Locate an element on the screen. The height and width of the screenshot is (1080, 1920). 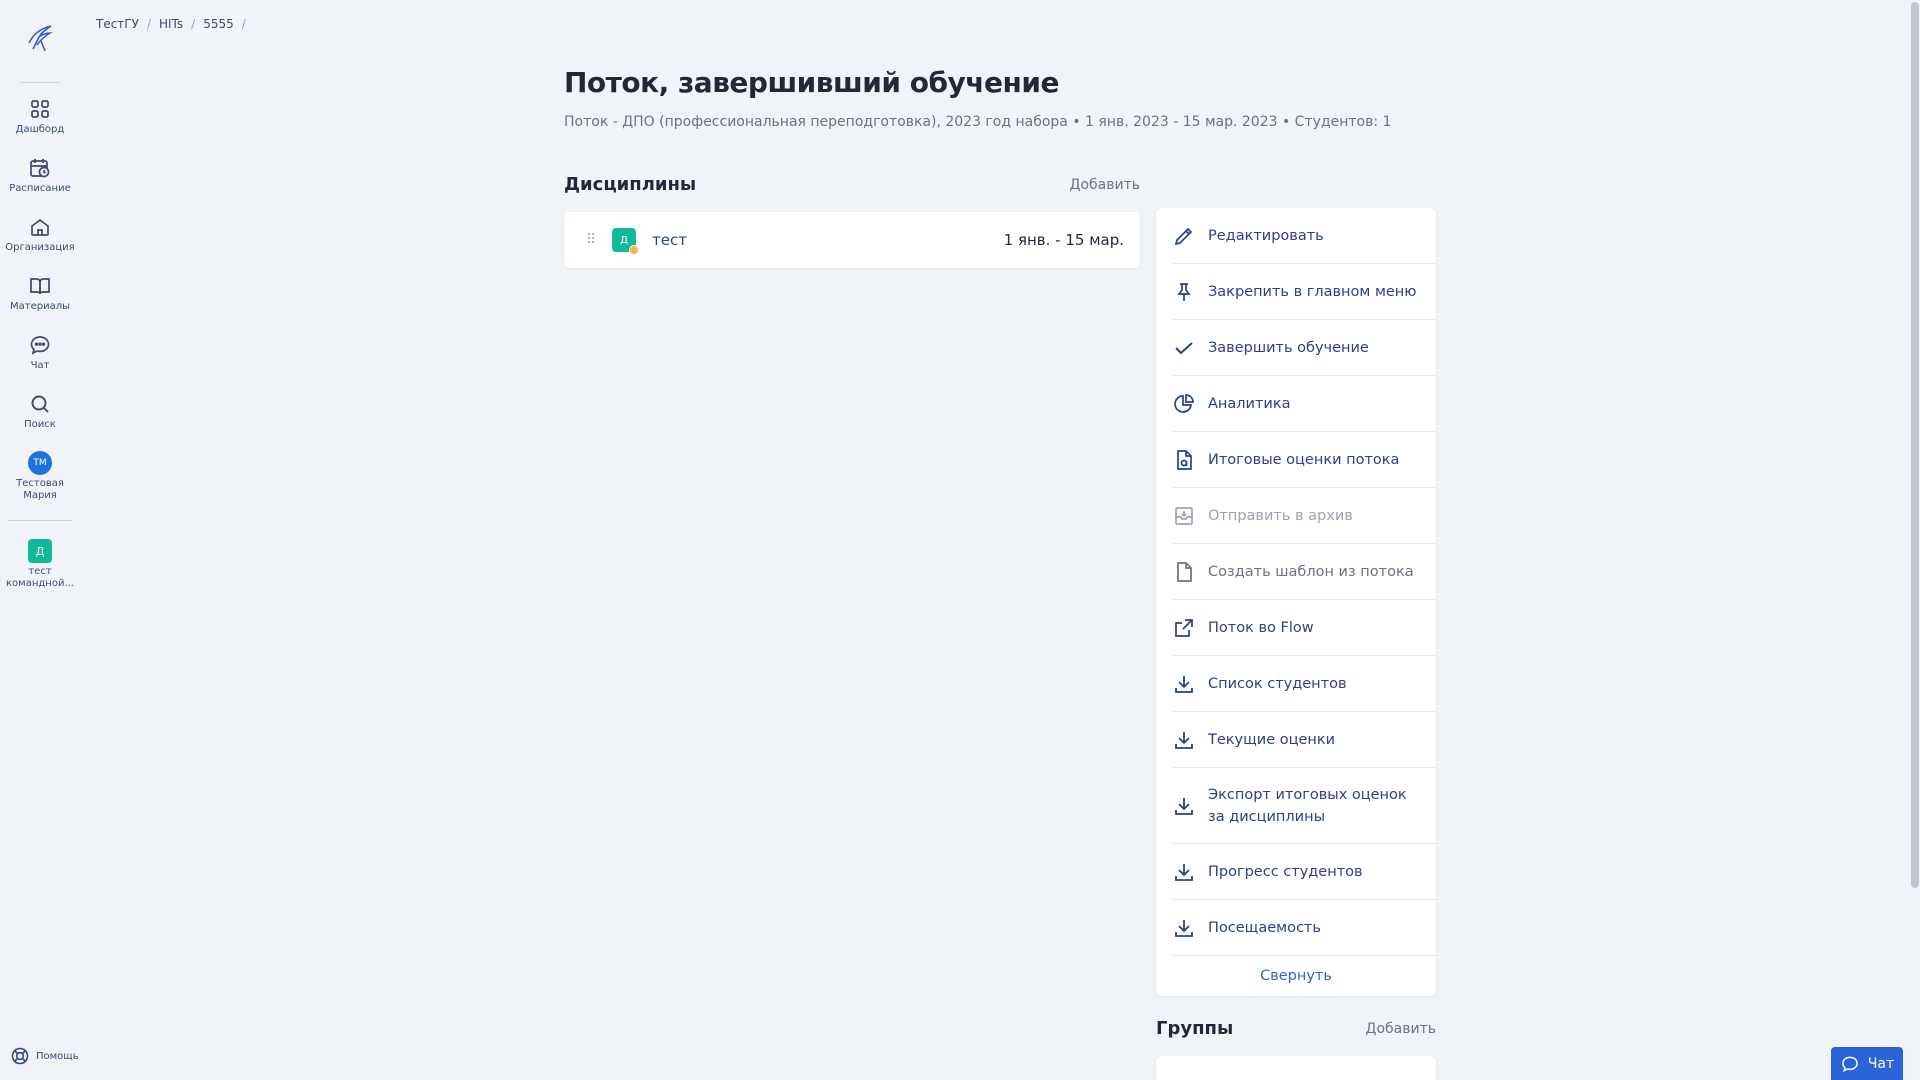
menu-item-student-list: Список студентов is located at coordinates (1304, 684).